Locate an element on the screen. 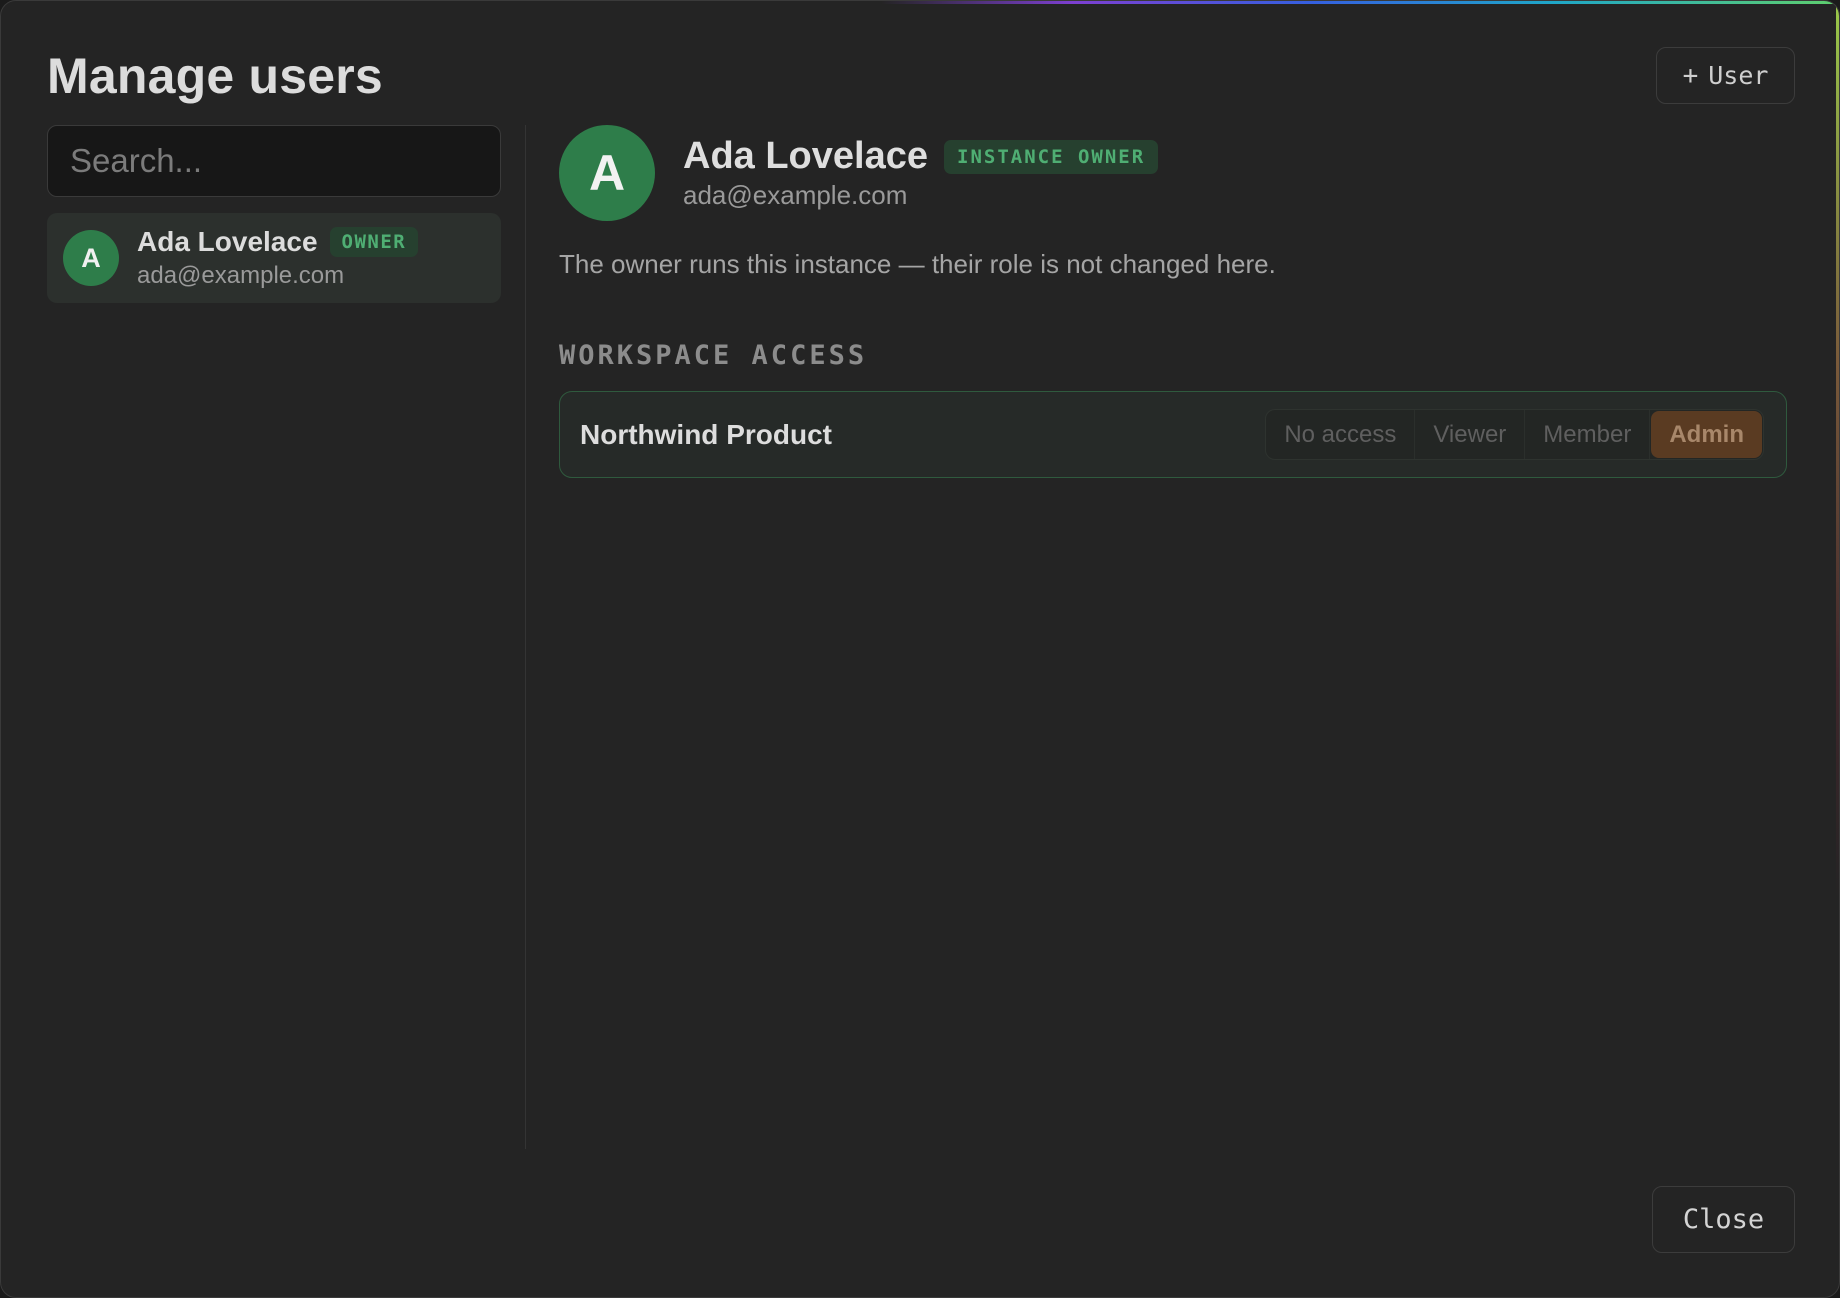 The image size is (1840, 1298). owner-badge: OWNER is located at coordinates (374, 242).